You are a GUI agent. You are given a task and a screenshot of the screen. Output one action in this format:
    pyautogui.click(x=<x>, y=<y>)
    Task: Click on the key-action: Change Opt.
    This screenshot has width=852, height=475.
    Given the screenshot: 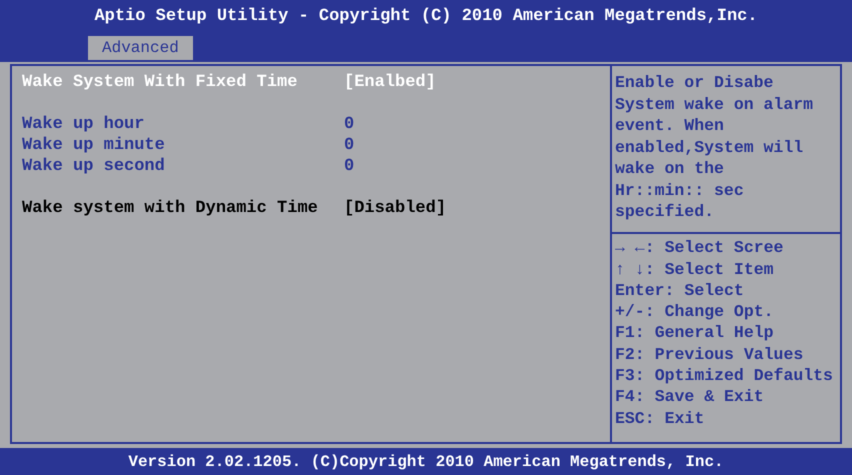 What is the action you would take?
    pyautogui.click(x=719, y=312)
    